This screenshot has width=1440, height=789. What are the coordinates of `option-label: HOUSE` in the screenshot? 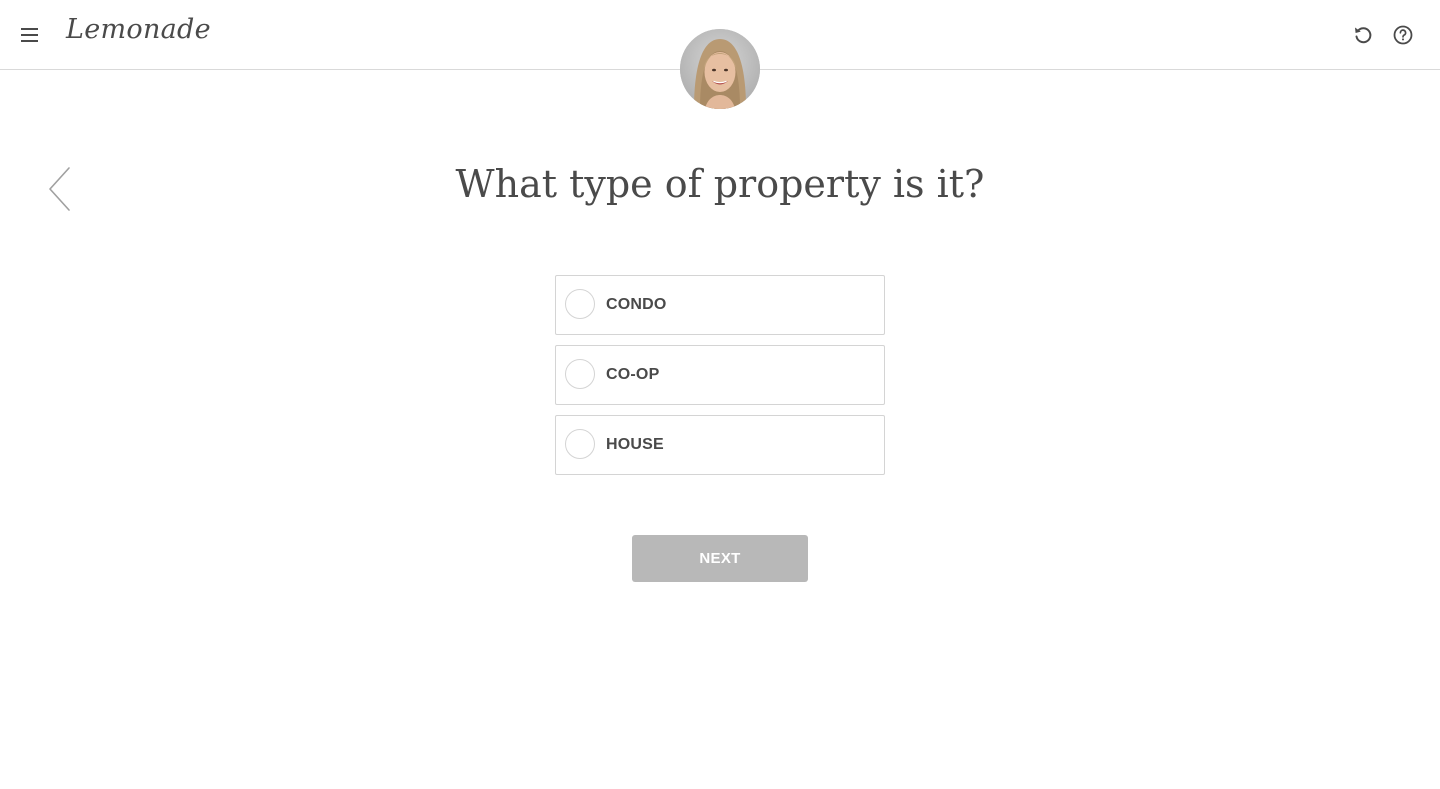 It's located at (635, 444).